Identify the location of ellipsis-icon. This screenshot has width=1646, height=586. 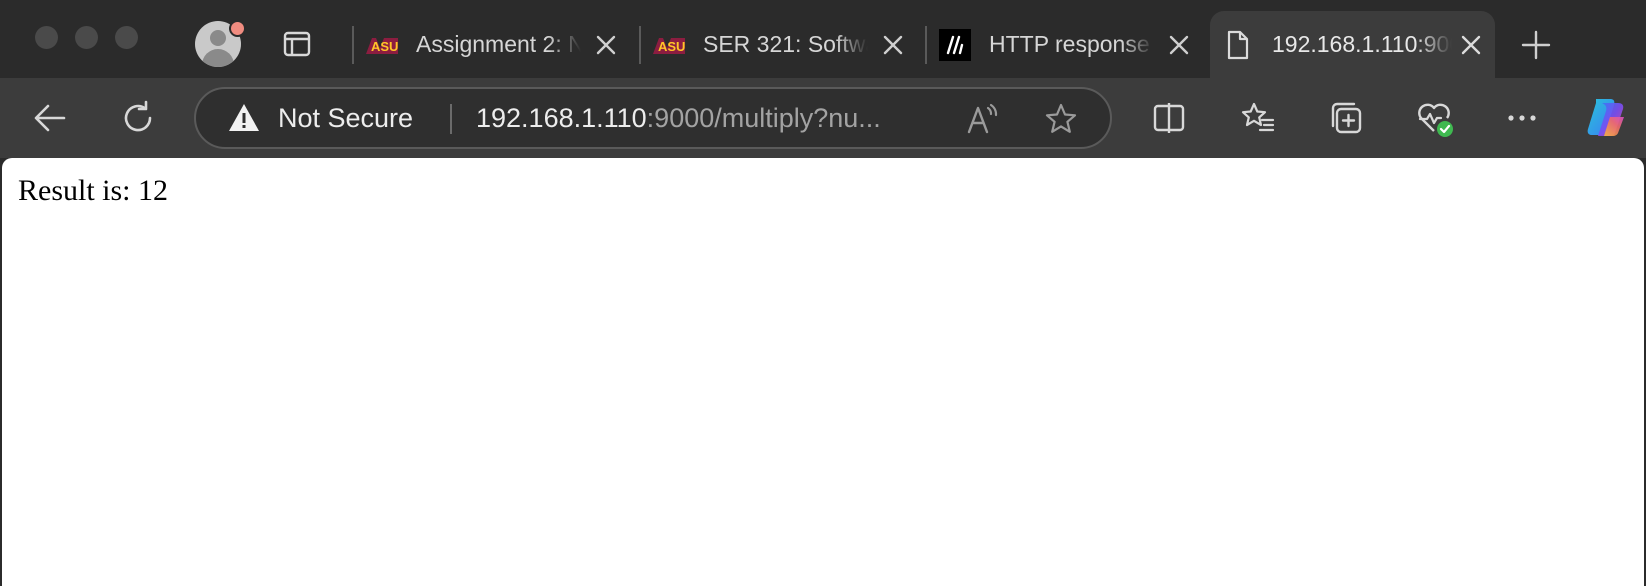
(1522, 118).